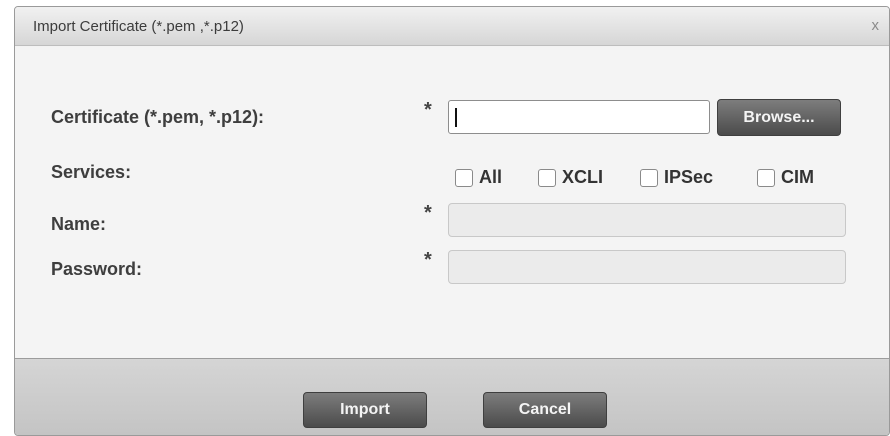  Describe the element at coordinates (428, 213) in the screenshot. I see `name-required-marker: *` at that location.